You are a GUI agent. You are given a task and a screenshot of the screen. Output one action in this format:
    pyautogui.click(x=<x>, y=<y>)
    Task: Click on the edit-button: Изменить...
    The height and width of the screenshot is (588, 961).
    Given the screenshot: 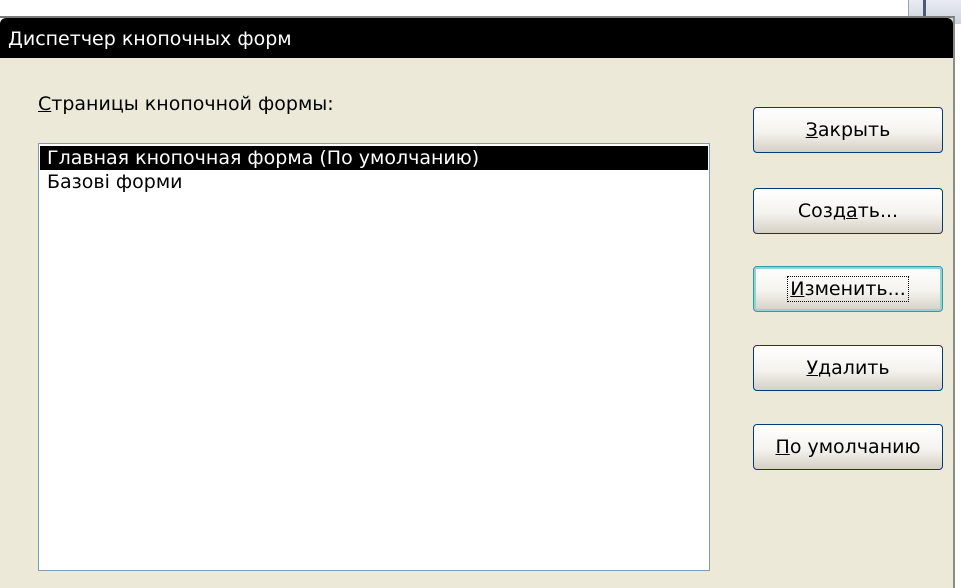 What is the action you would take?
    pyautogui.click(x=848, y=289)
    